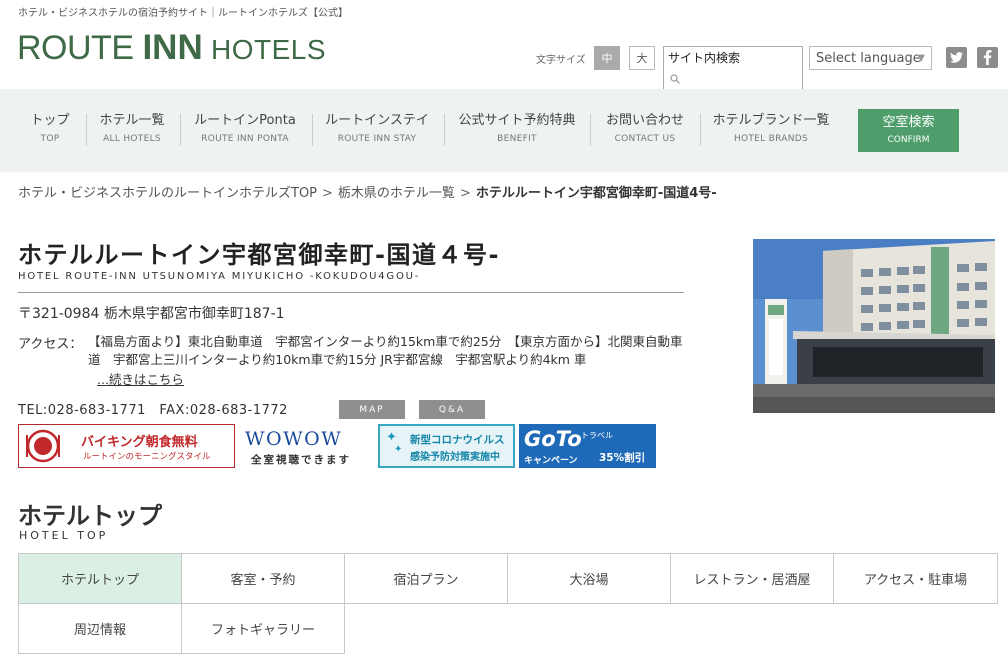  I want to click on nav-item-label: 公式サイト予約特典, so click(517, 120).